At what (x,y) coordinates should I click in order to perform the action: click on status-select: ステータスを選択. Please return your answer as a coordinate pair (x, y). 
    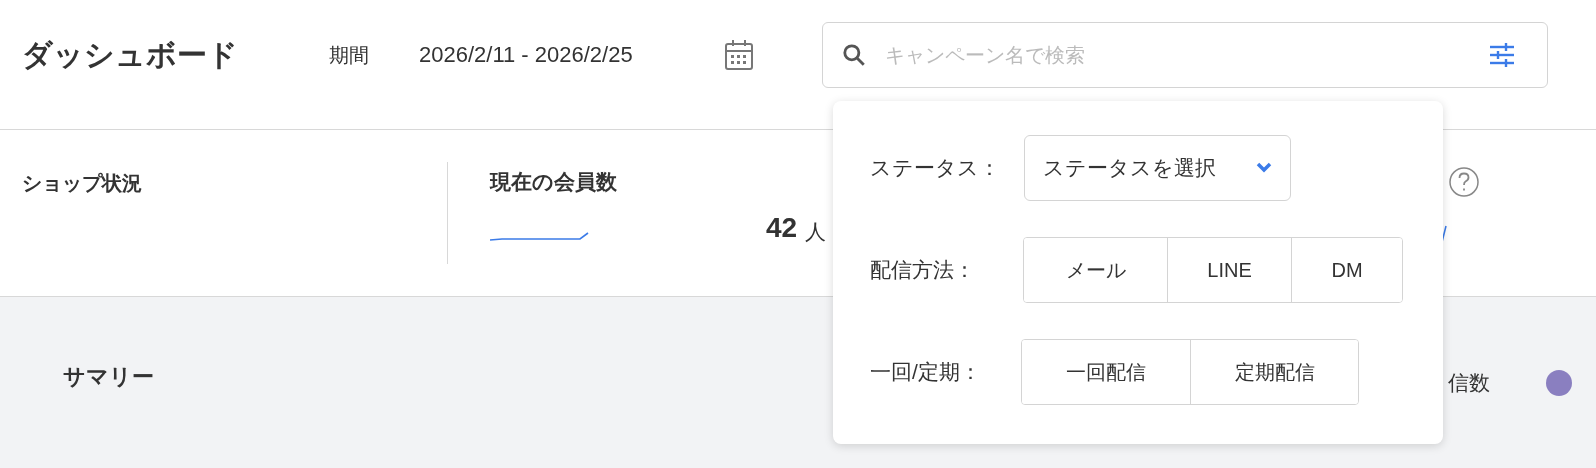
    Looking at the image, I should click on (1157, 168).